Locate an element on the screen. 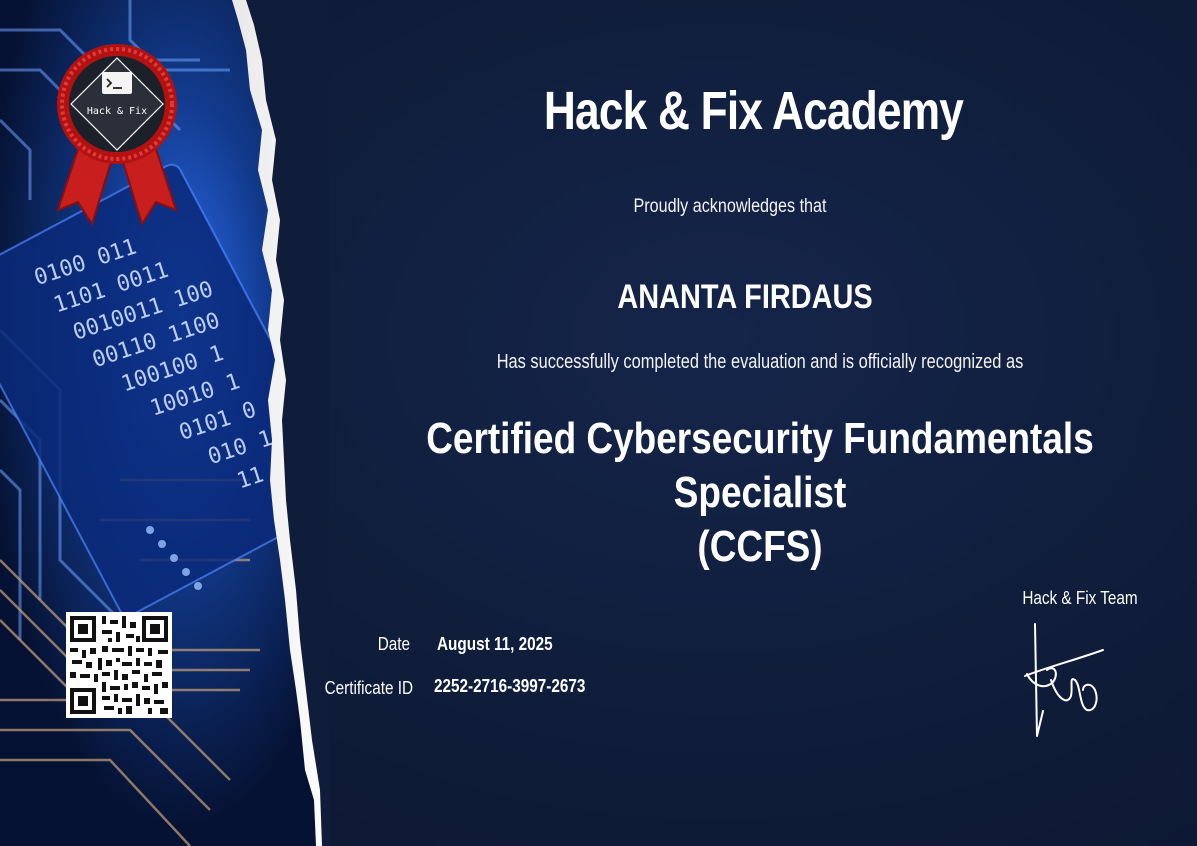 The width and height of the screenshot is (1197, 846). seal-logo-text: Hack & Fix is located at coordinates (117, 111).